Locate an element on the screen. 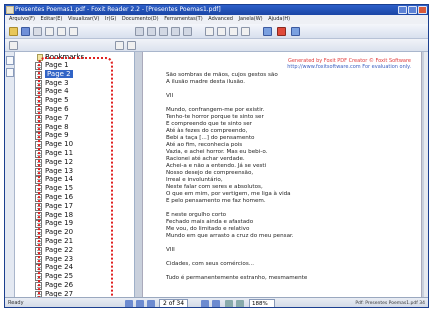 The height and width of the screenshot is (312, 433). open-icon is located at coordinates (13, 31).